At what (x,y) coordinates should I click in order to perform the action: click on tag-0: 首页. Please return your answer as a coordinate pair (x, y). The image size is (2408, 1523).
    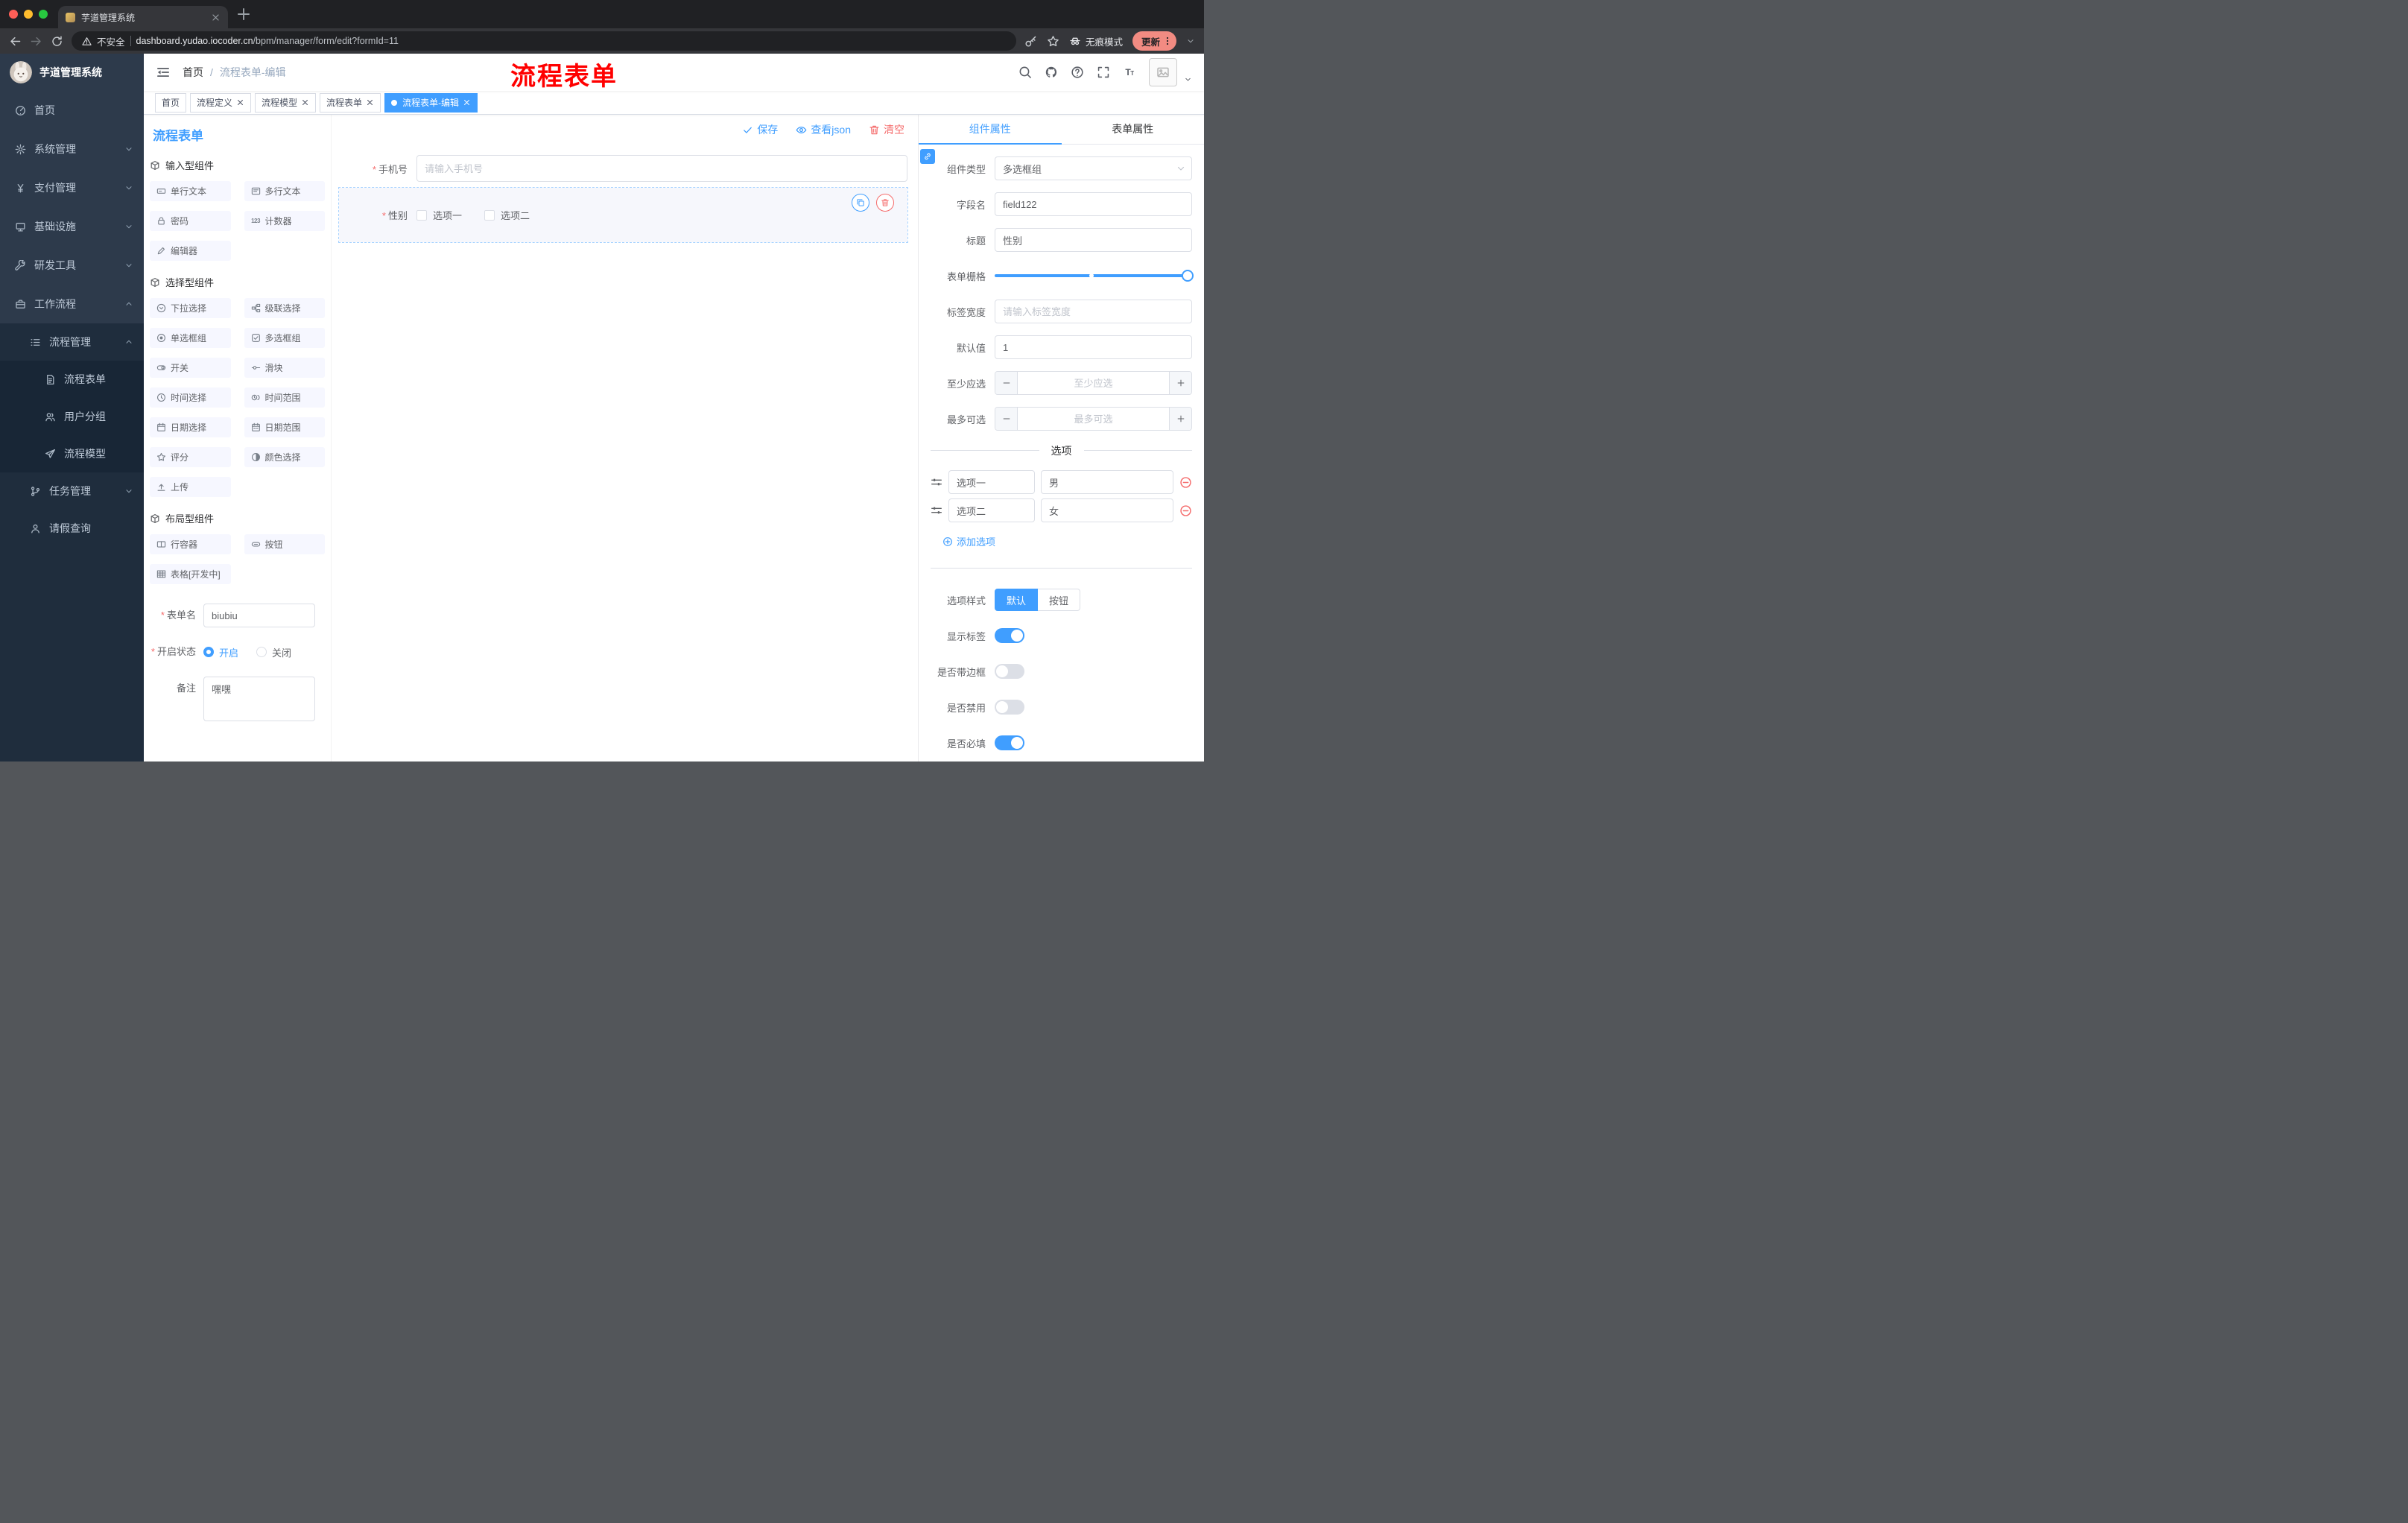
    Looking at the image, I should click on (171, 102).